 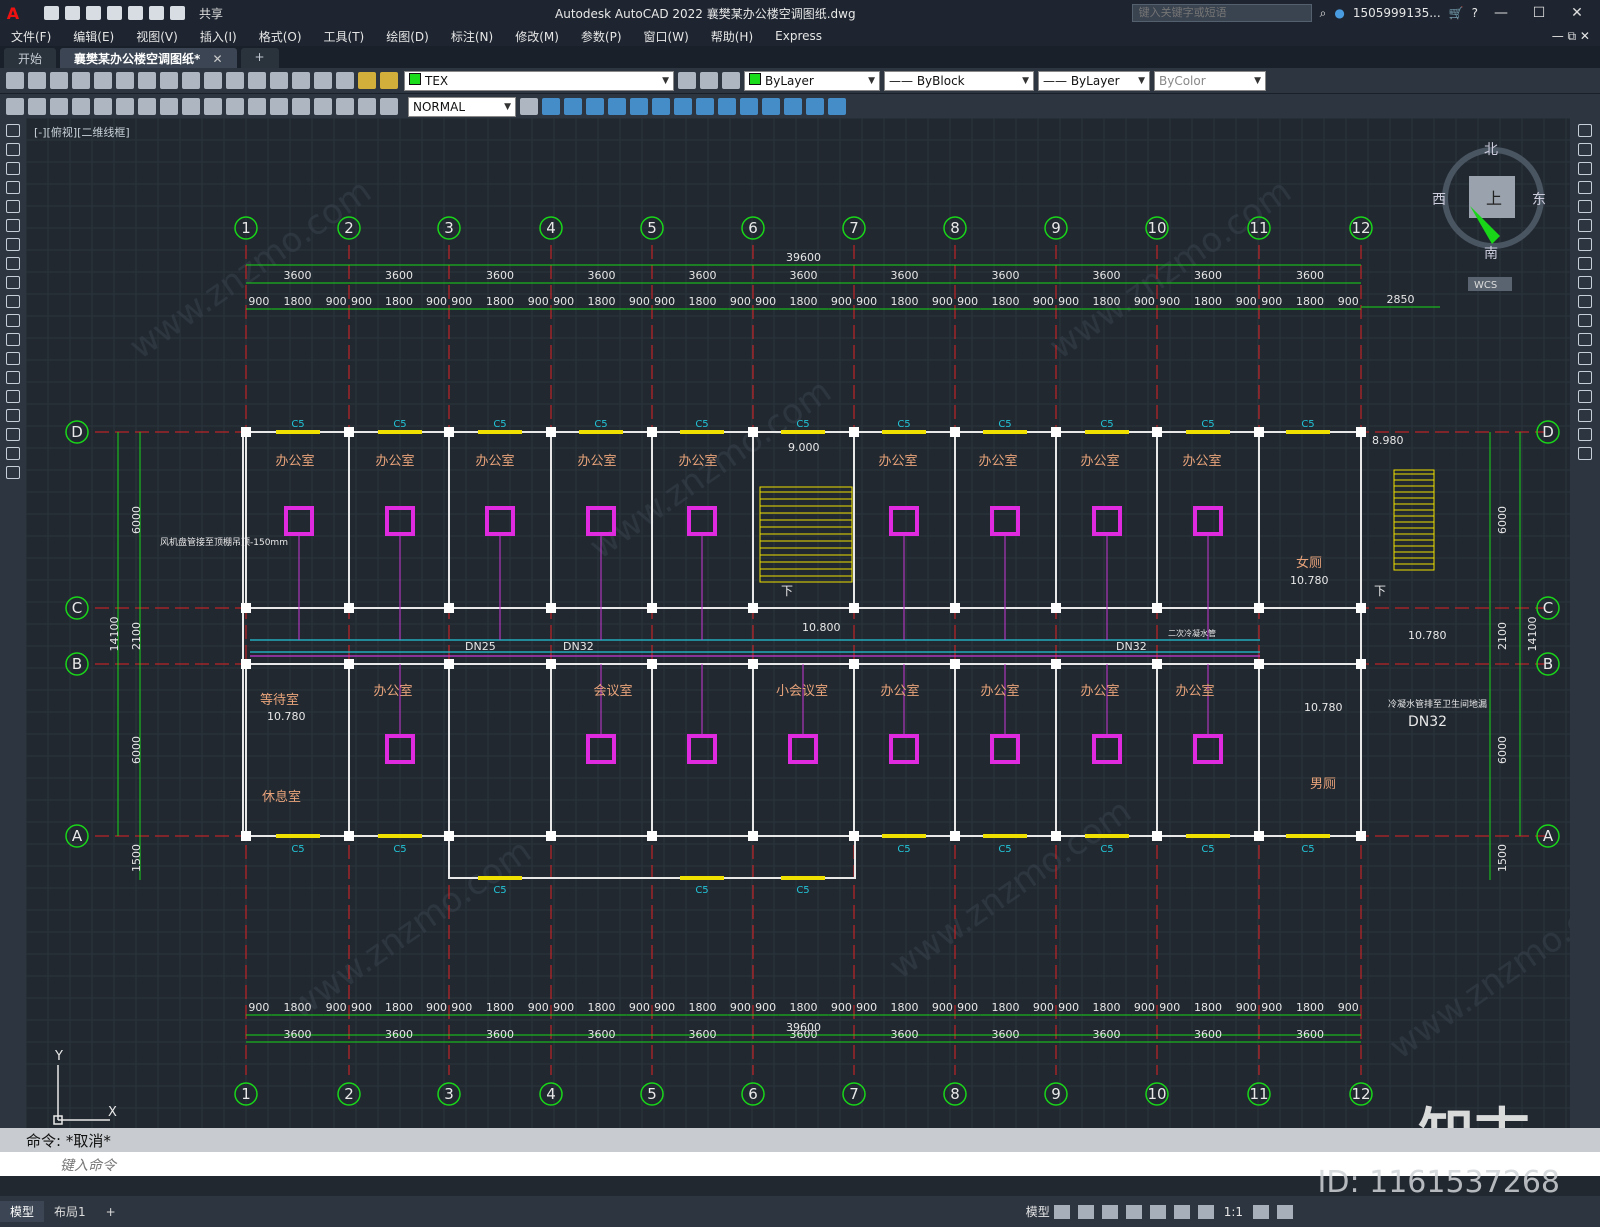 What do you see at coordinates (727, 106) in the screenshot?
I see `view-iso-ne-icon` at bounding box center [727, 106].